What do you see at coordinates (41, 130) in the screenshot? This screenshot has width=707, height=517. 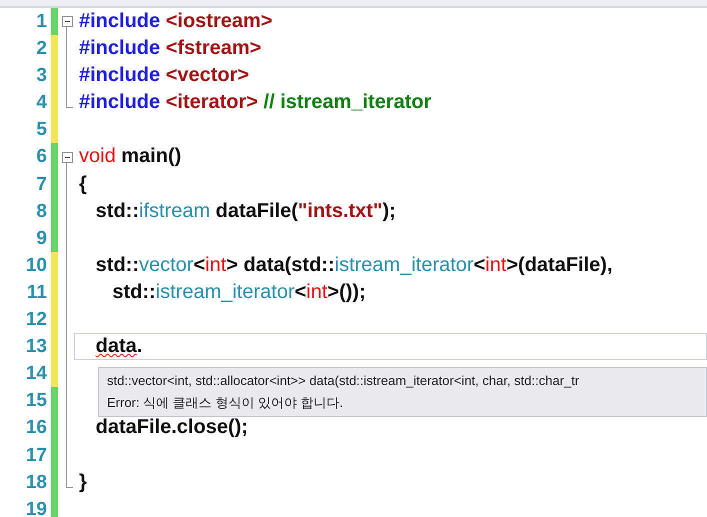 I see `line-number: 5` at bounding box center [41, 130].